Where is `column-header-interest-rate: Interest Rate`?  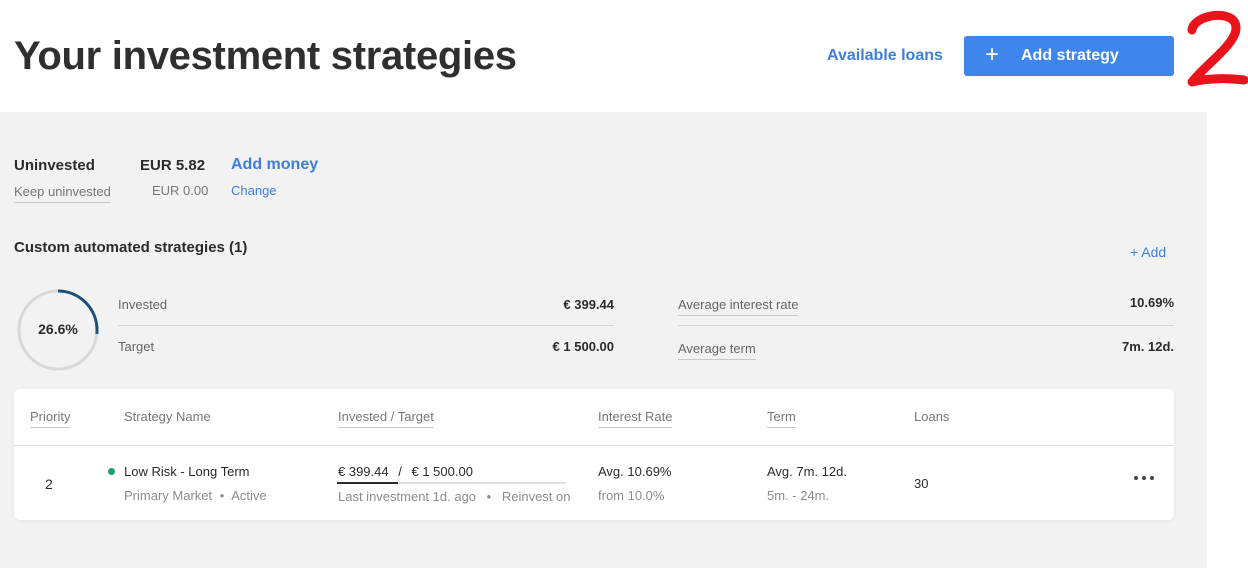 column-header-interest-rate: Interest Rate is located at coordinates (635, 418).